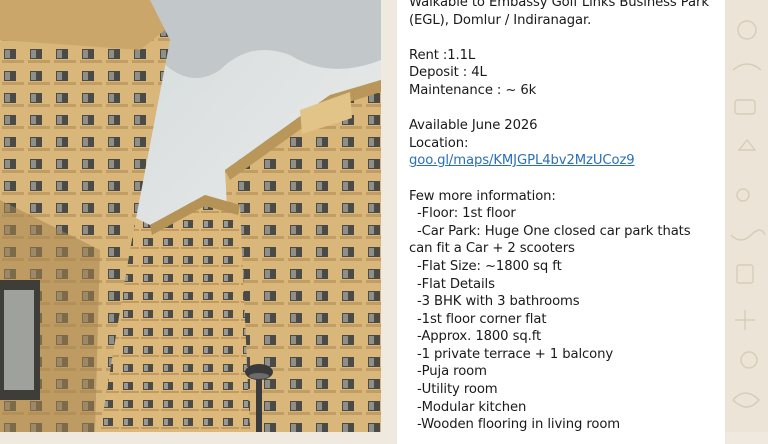 Image resolution: width=768 pixels, height=444 pixels. What do you see at coordinates (492, 249) in the screenshot?
I see `info-item: can fit a Car + 2 scooters` at bounding box center [492, 249].